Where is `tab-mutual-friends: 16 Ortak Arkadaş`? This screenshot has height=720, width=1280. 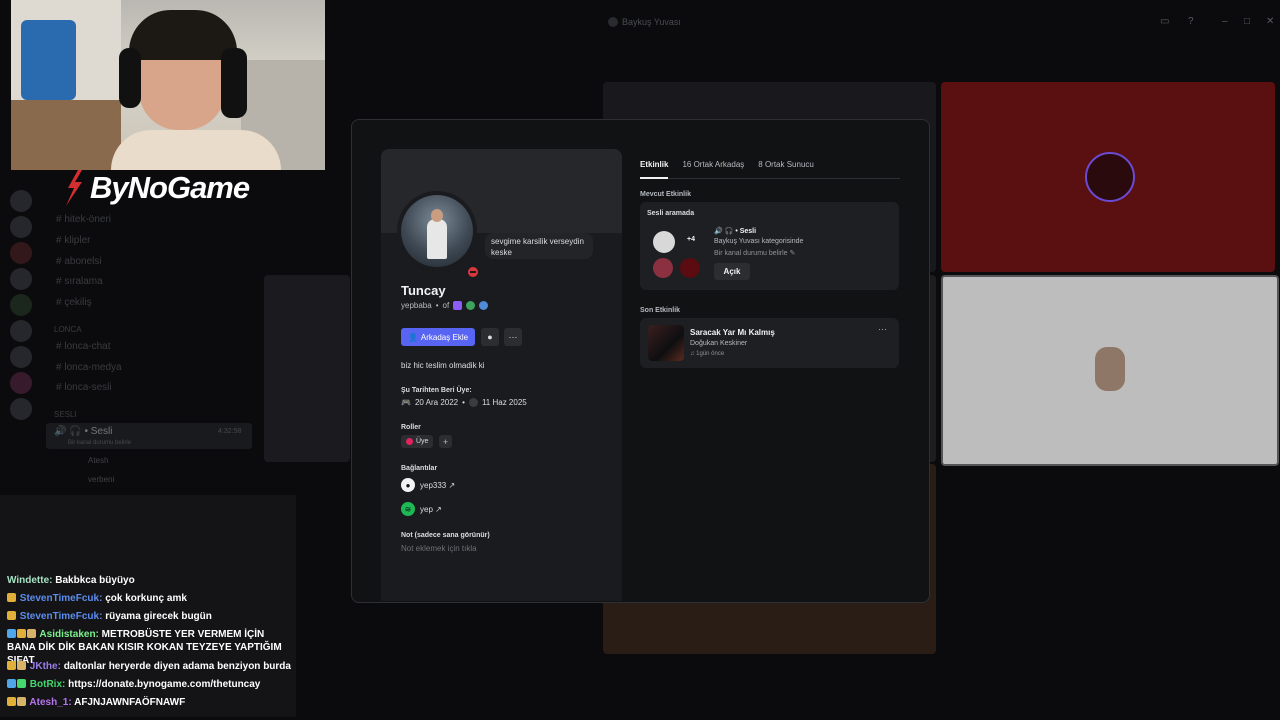 tab-mutual-friends: 16 Ortak Arkadaş is located at coordinates (713, 164).